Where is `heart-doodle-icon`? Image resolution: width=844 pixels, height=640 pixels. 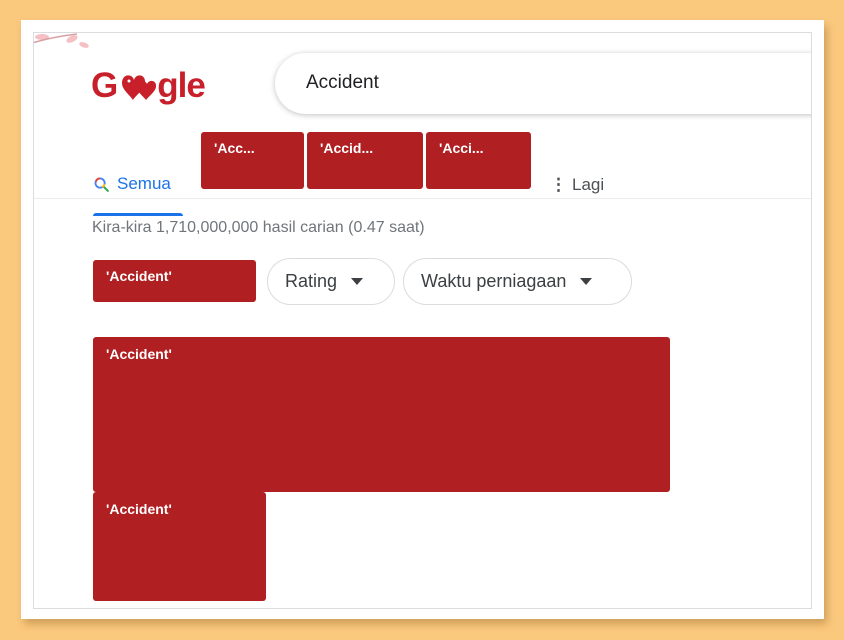
heart-doodle-icon is located at coordinates (139, 87).